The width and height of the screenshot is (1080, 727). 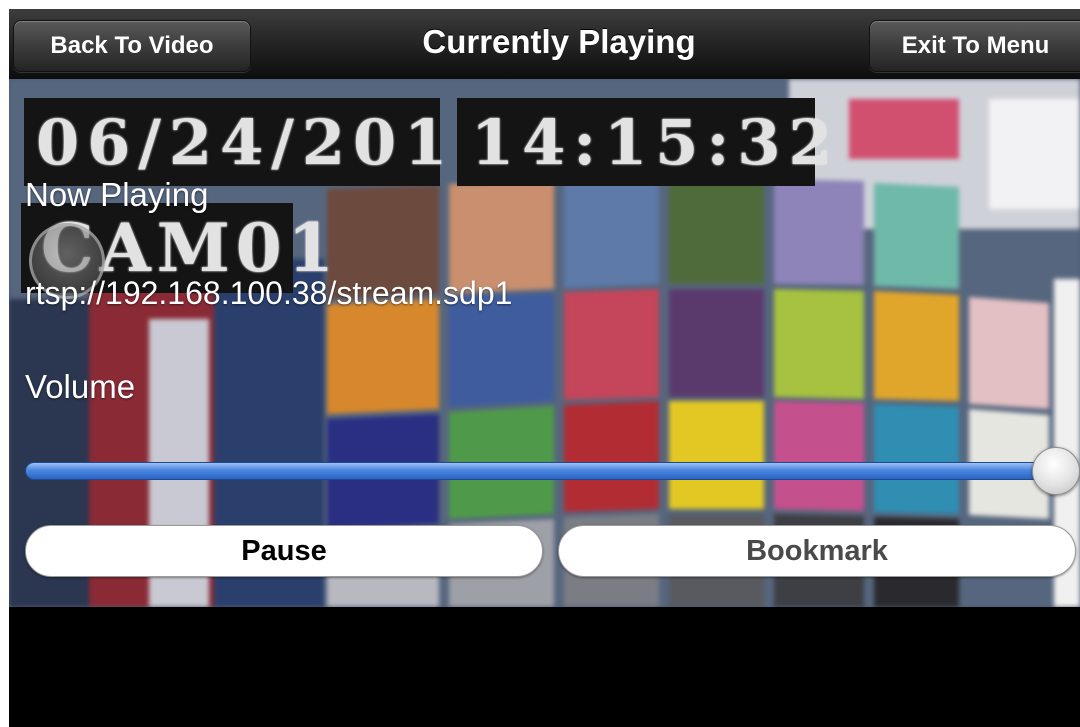 I want to click on back-to-video-button: Back To Video, so click(x=132, y=46).